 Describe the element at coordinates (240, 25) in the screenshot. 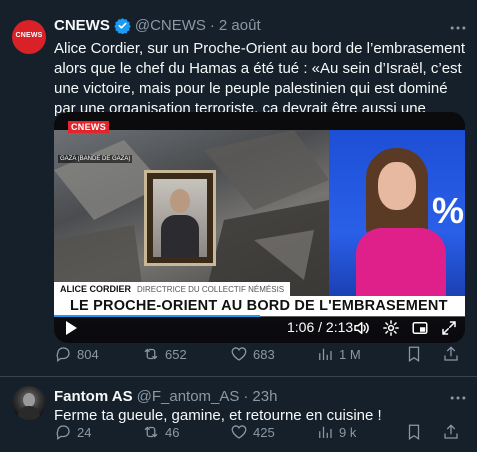

I see `tweet-date: 2 août` at that location.